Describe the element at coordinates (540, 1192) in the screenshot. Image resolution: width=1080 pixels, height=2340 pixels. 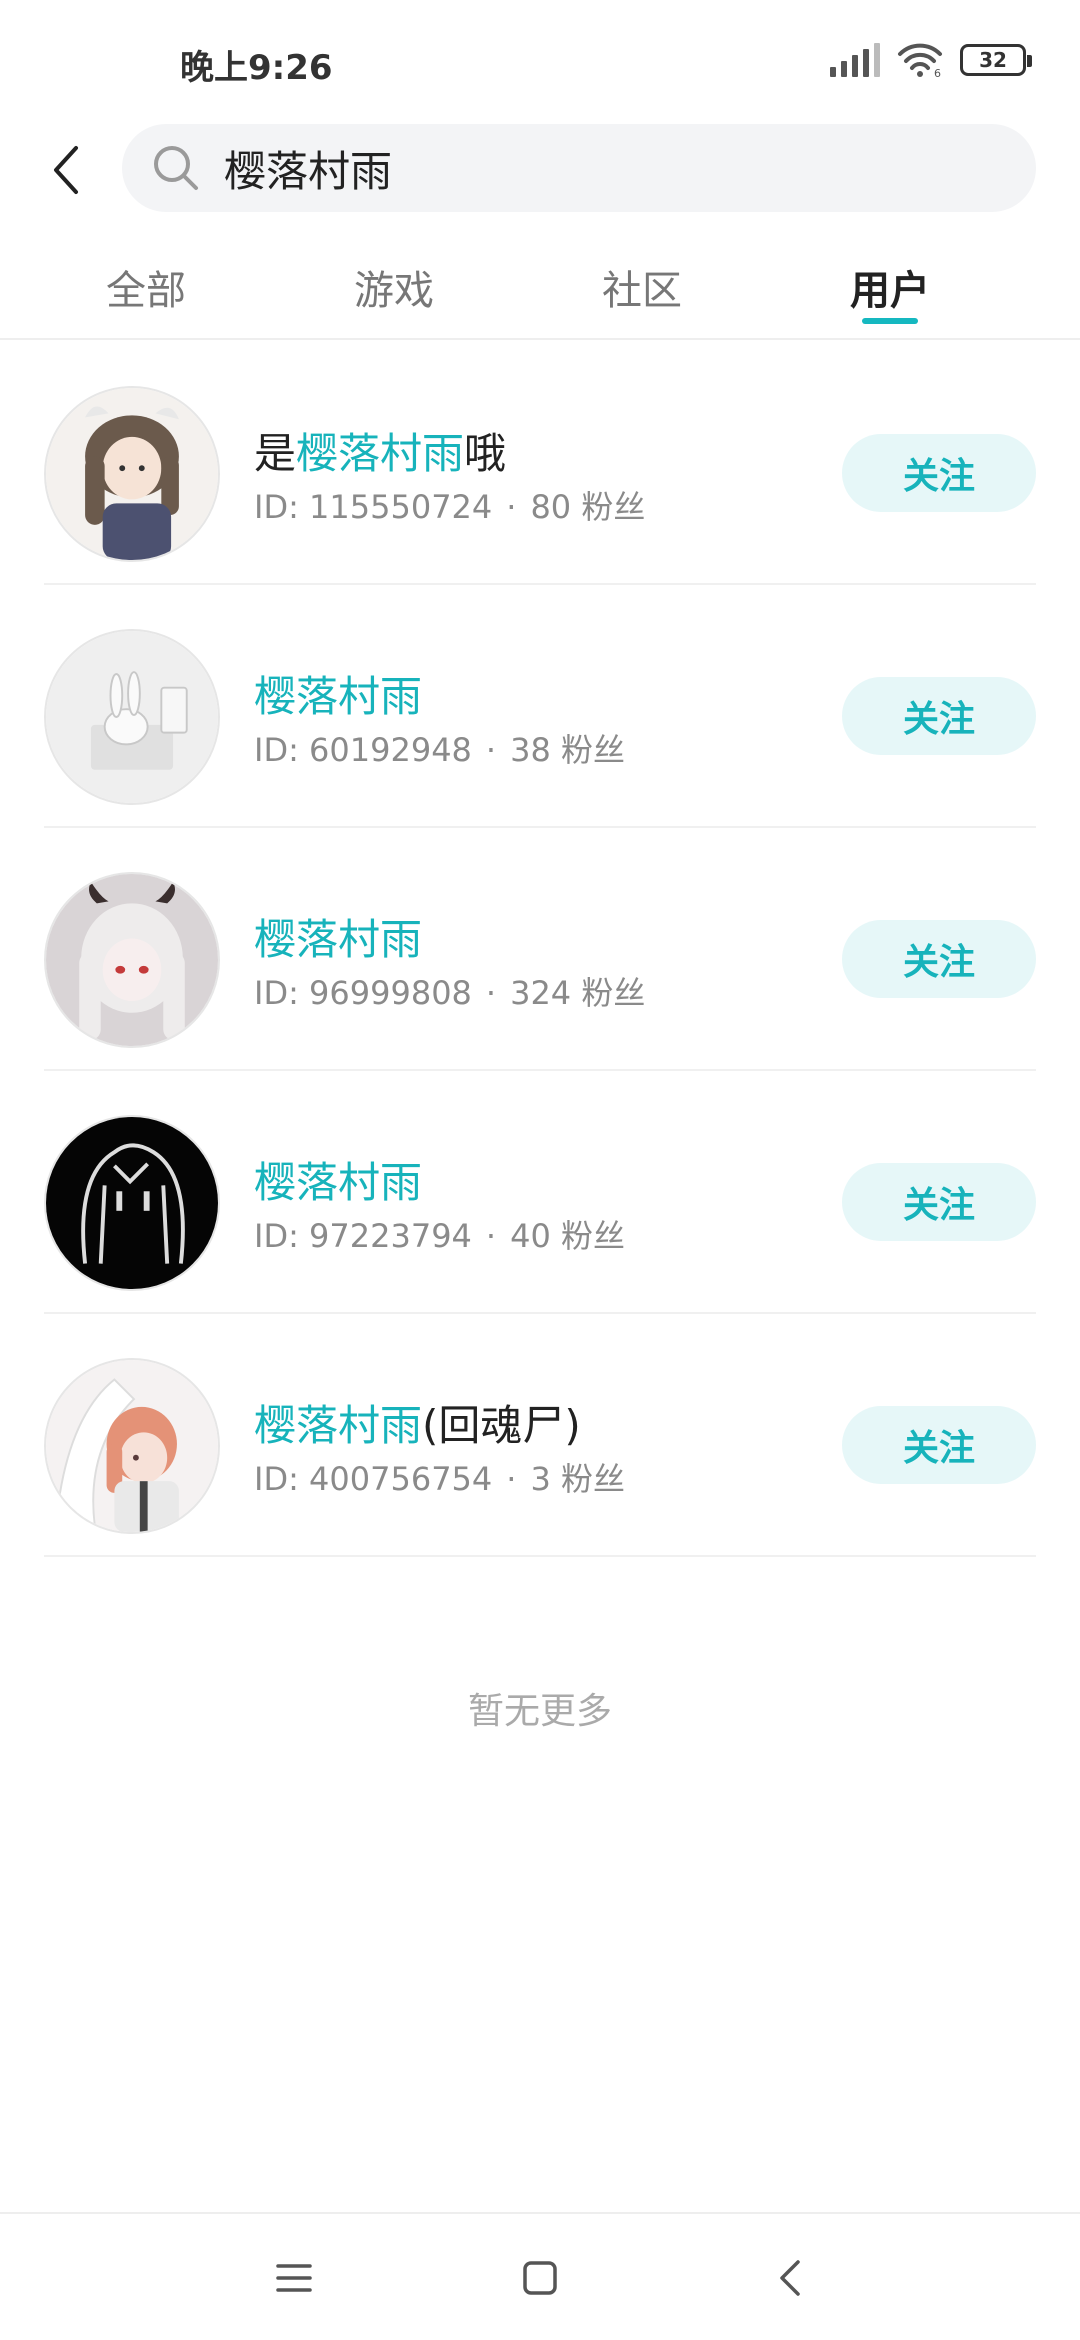
I see `user-row: 樱落村雨 ID: 97223794 · 40 粉丝 关注` at that location.